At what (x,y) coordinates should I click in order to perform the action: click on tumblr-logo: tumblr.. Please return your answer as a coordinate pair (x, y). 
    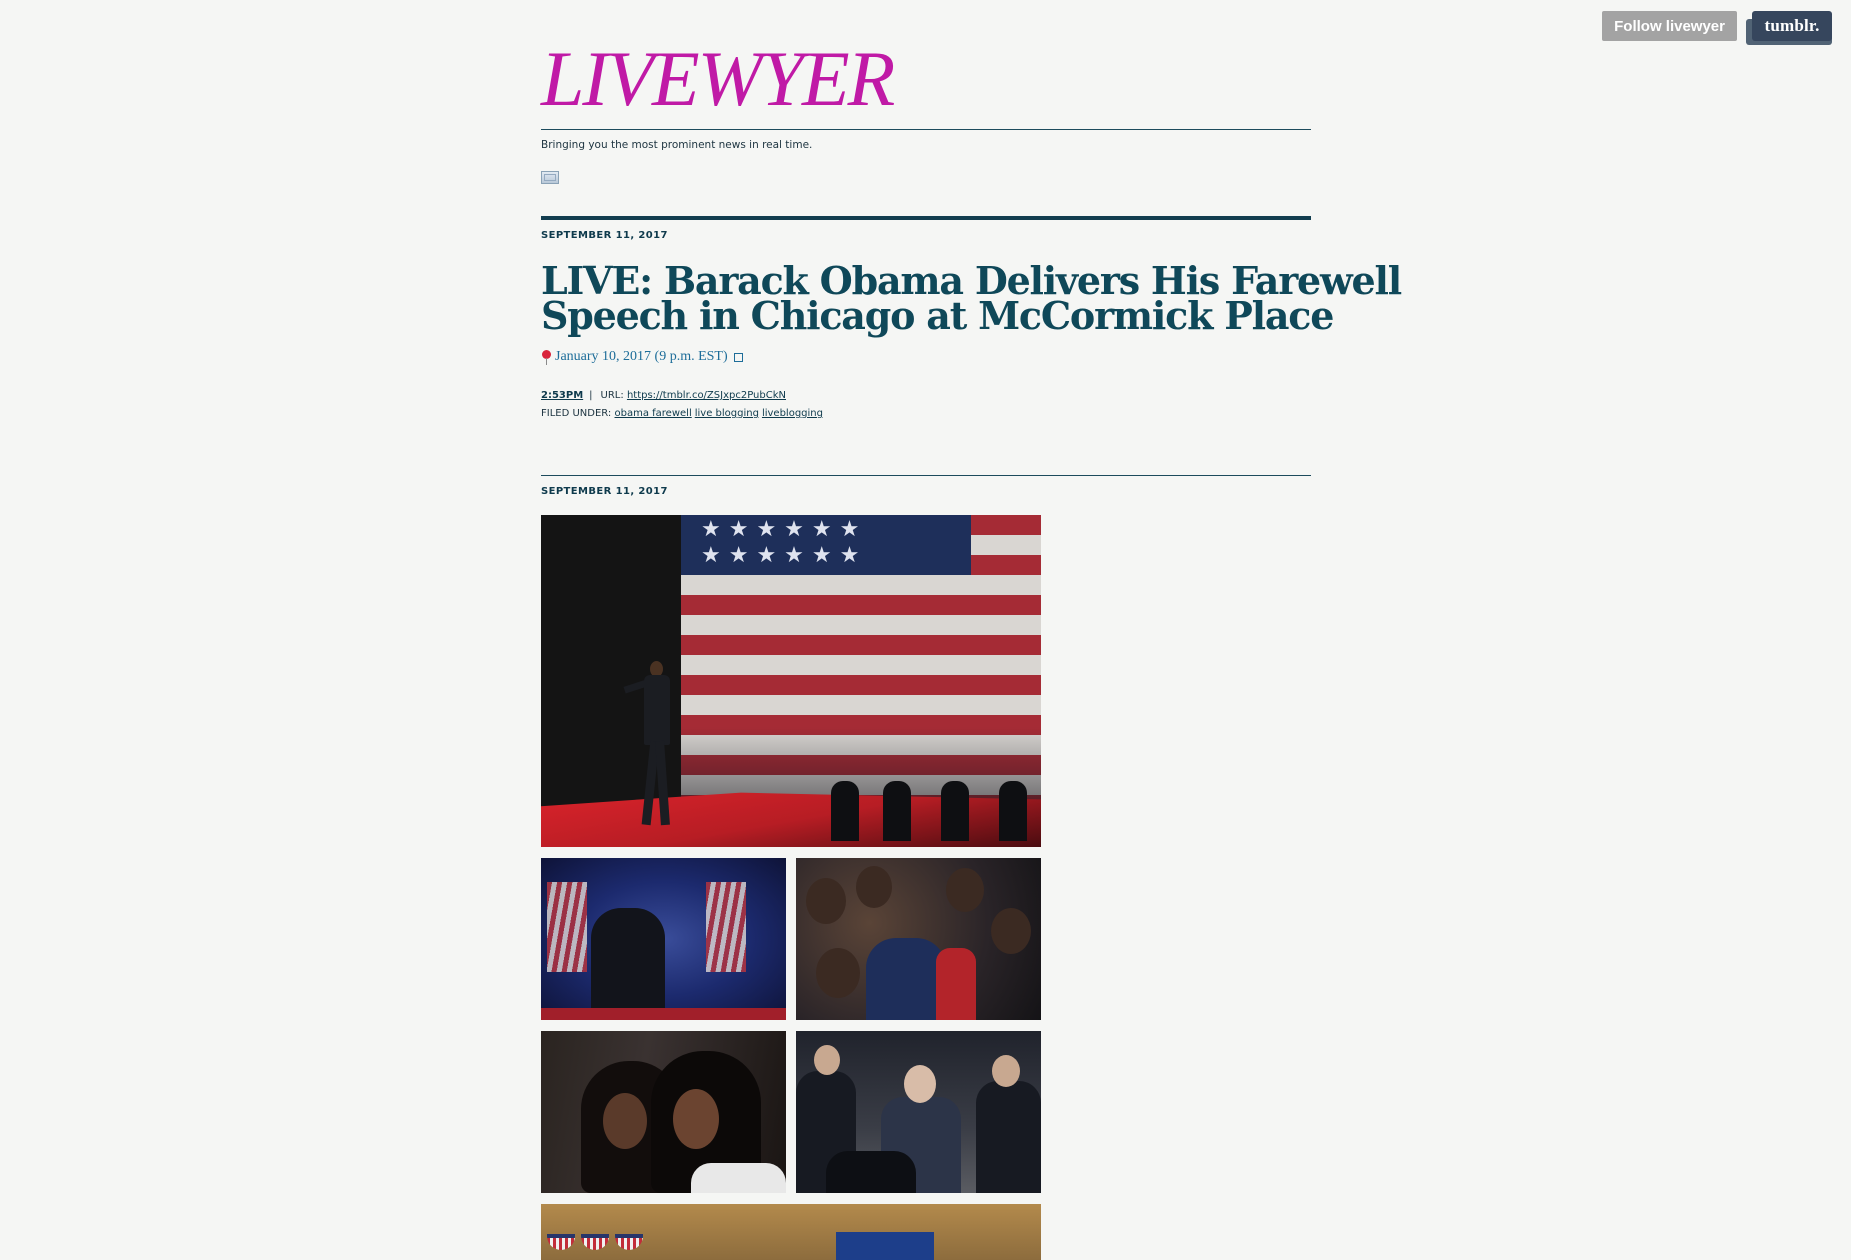
    Looking at the image, I should click on (1792, 26).